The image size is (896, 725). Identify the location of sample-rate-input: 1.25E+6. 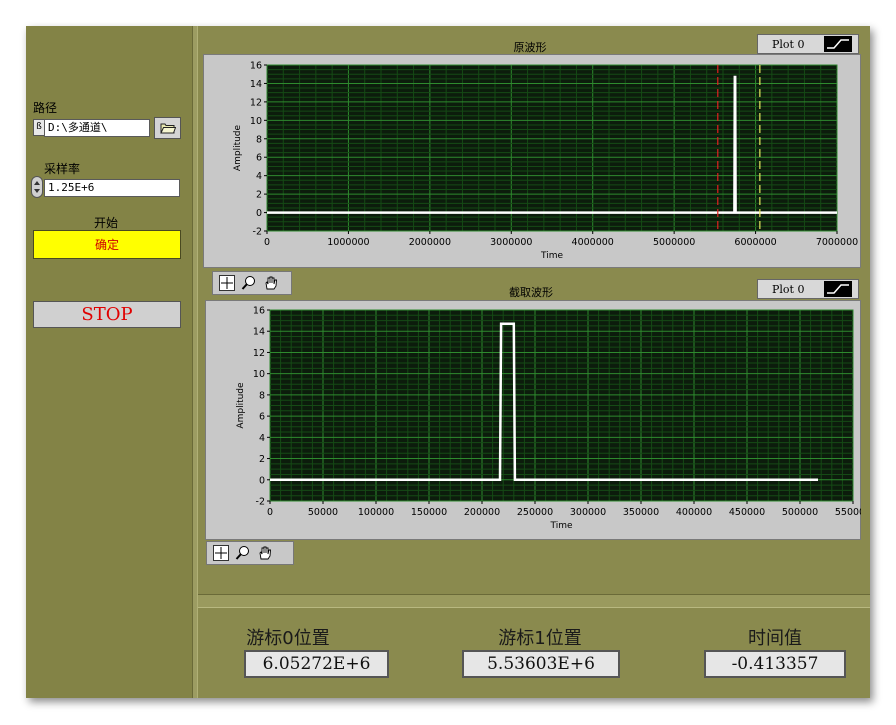
(112, 188).